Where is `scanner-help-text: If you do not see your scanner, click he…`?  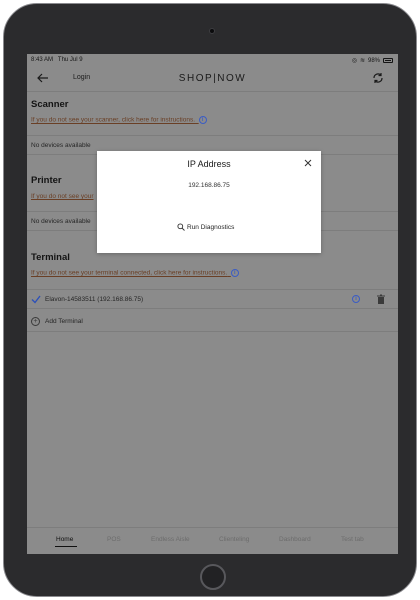 scanner-help-text: If you do not see your scanner, click he… is located at coordinates (113, 120).